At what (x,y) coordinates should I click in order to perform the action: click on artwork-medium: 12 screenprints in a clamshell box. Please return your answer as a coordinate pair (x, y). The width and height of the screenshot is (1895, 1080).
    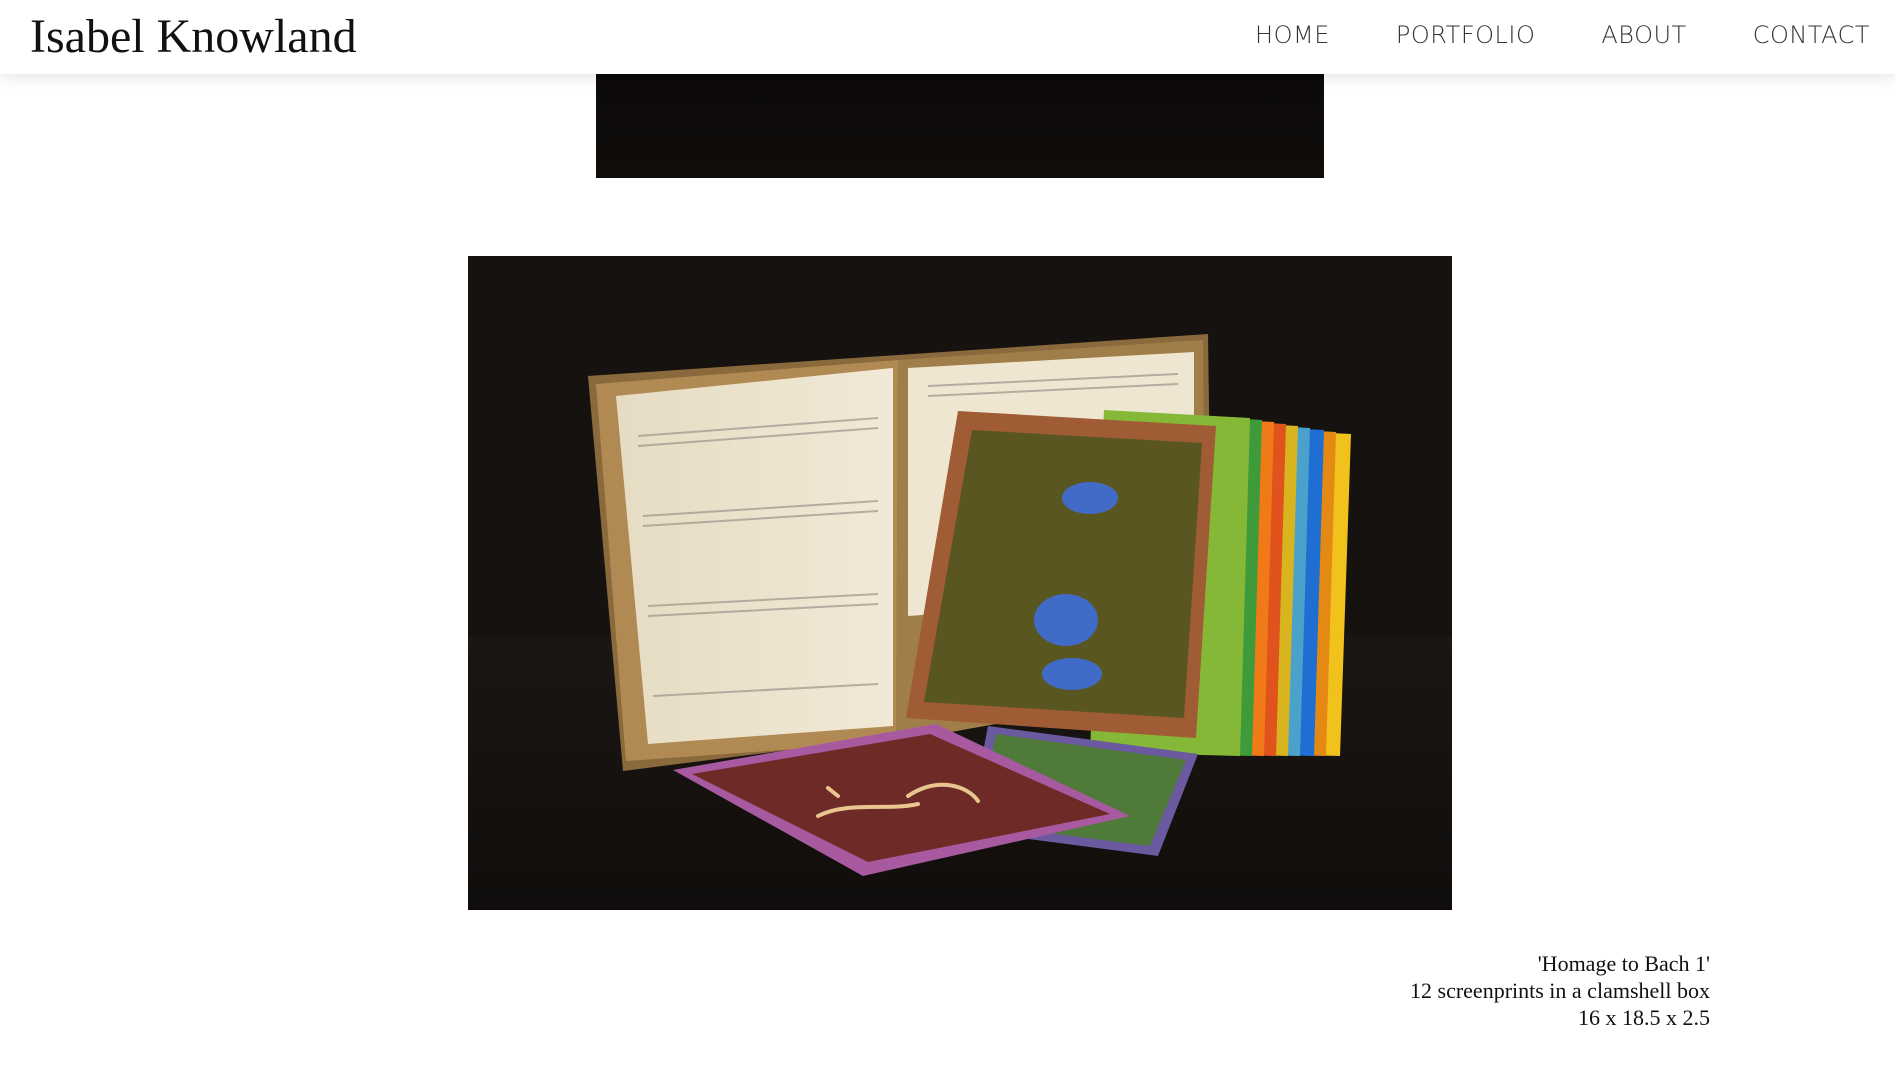
    Looking at the image, I should click on (1560, 990).